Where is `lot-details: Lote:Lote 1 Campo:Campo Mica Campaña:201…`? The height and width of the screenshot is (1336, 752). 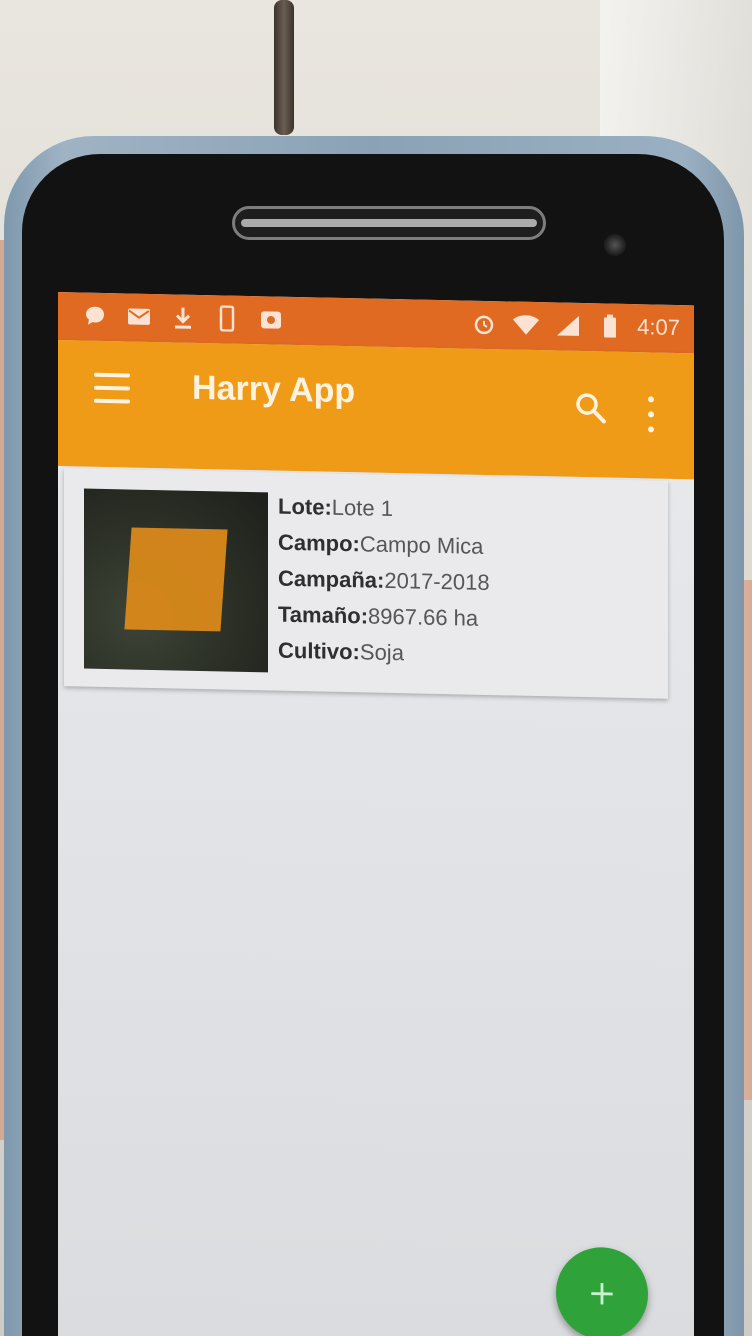 lot-details: Lote:Lote 1 Campo:Campo Mica Campaña:201… is located at coordinates (463, 583).